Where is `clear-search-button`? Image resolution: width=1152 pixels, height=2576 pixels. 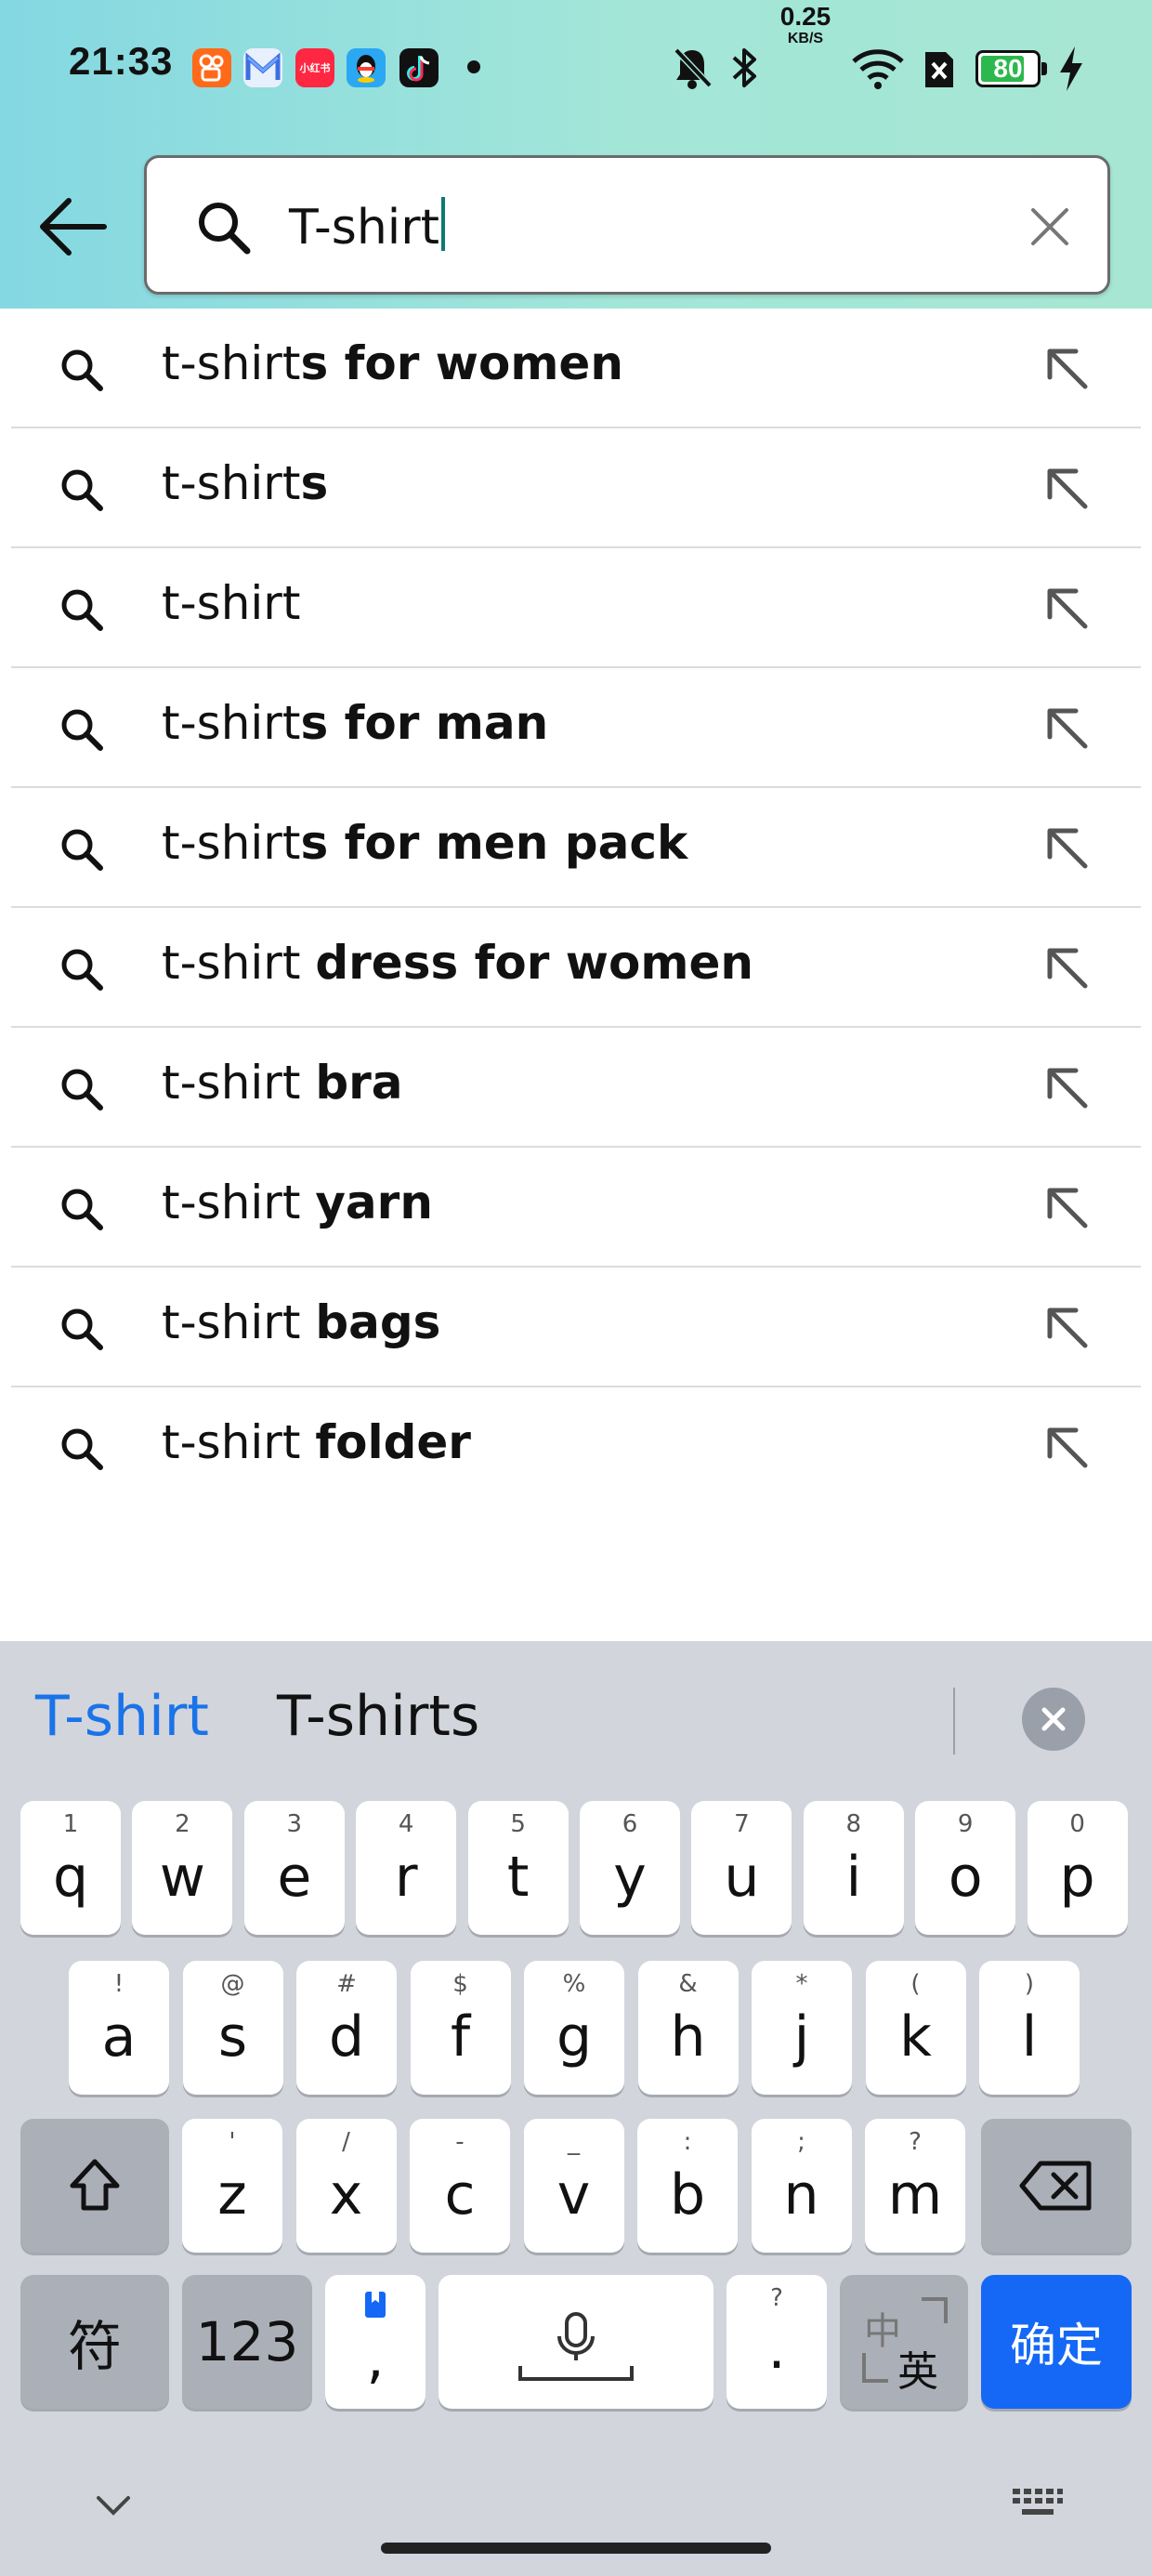 clear-search-button is located at coordinates (1050, 226).